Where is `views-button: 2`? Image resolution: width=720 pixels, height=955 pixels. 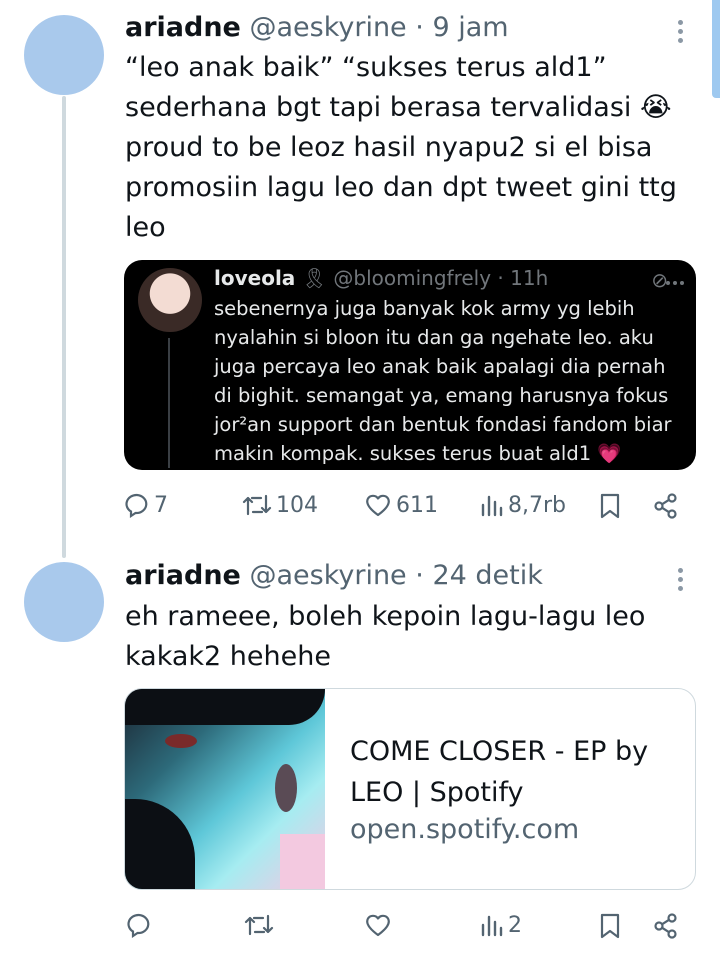 views-button: 2 is located at coordinates (501, 925).